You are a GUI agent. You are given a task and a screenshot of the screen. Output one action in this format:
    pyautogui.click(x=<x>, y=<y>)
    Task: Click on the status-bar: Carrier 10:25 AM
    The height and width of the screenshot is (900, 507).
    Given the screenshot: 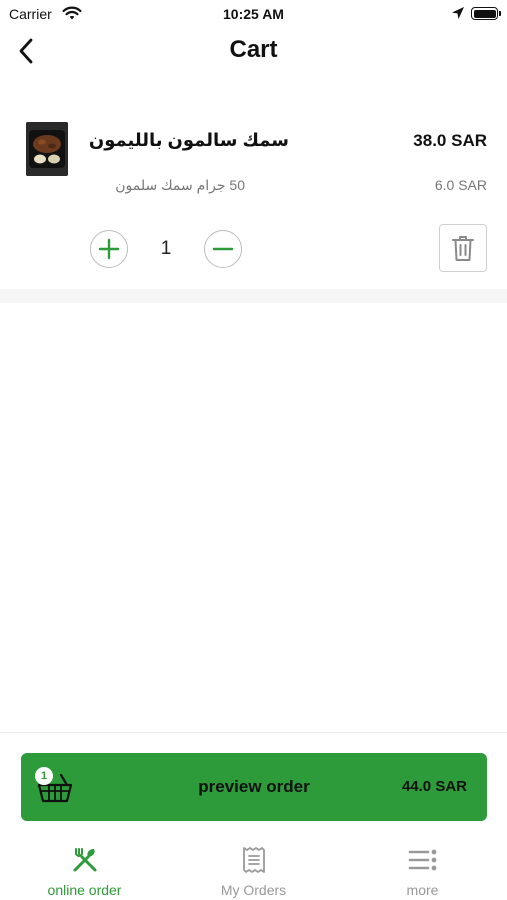 What is the action you would take?
    pyautogui.click(x=253, y=14)
    